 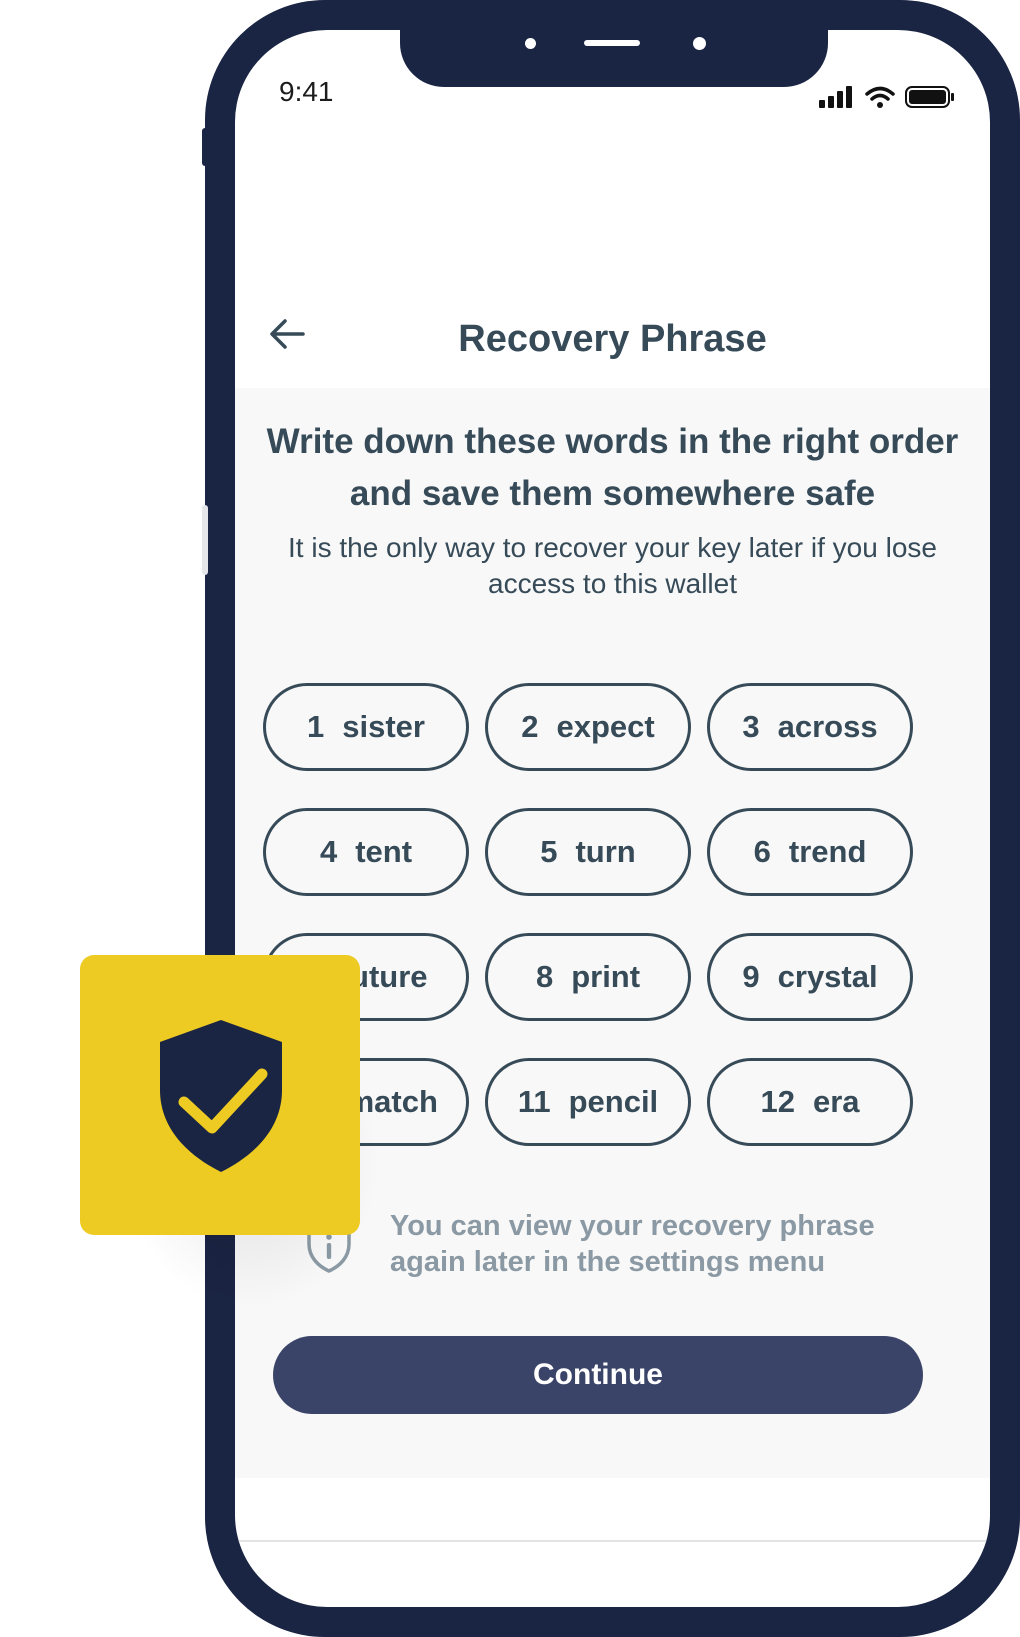 I want to click on word-pill: 9 crystal, so click(x=810, y=977).